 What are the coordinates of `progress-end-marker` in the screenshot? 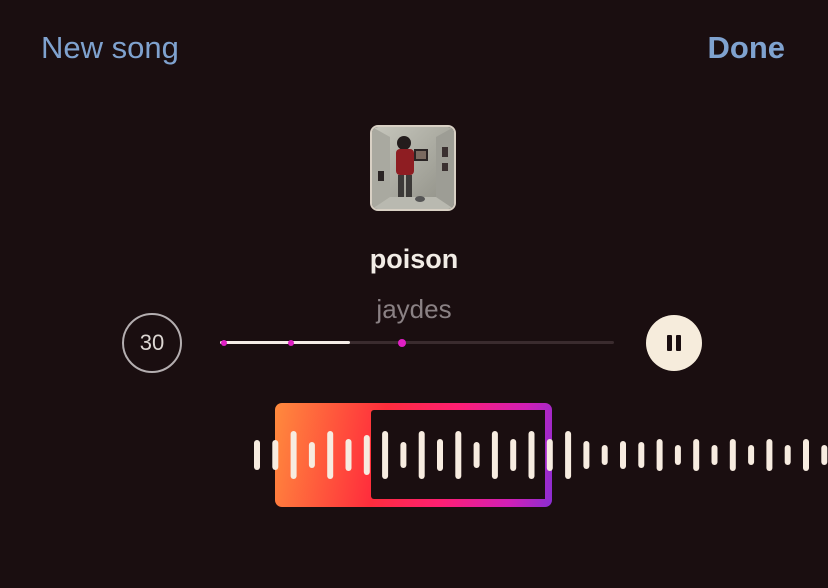 It's located at (402, 342).